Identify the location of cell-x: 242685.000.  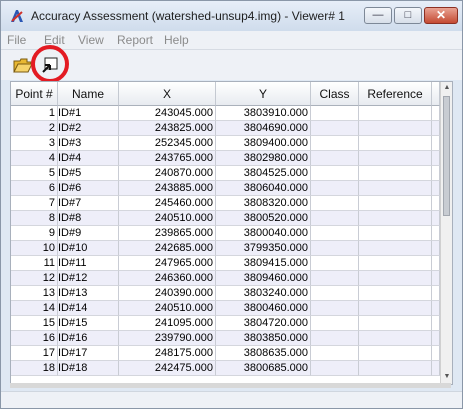
(167, 248).